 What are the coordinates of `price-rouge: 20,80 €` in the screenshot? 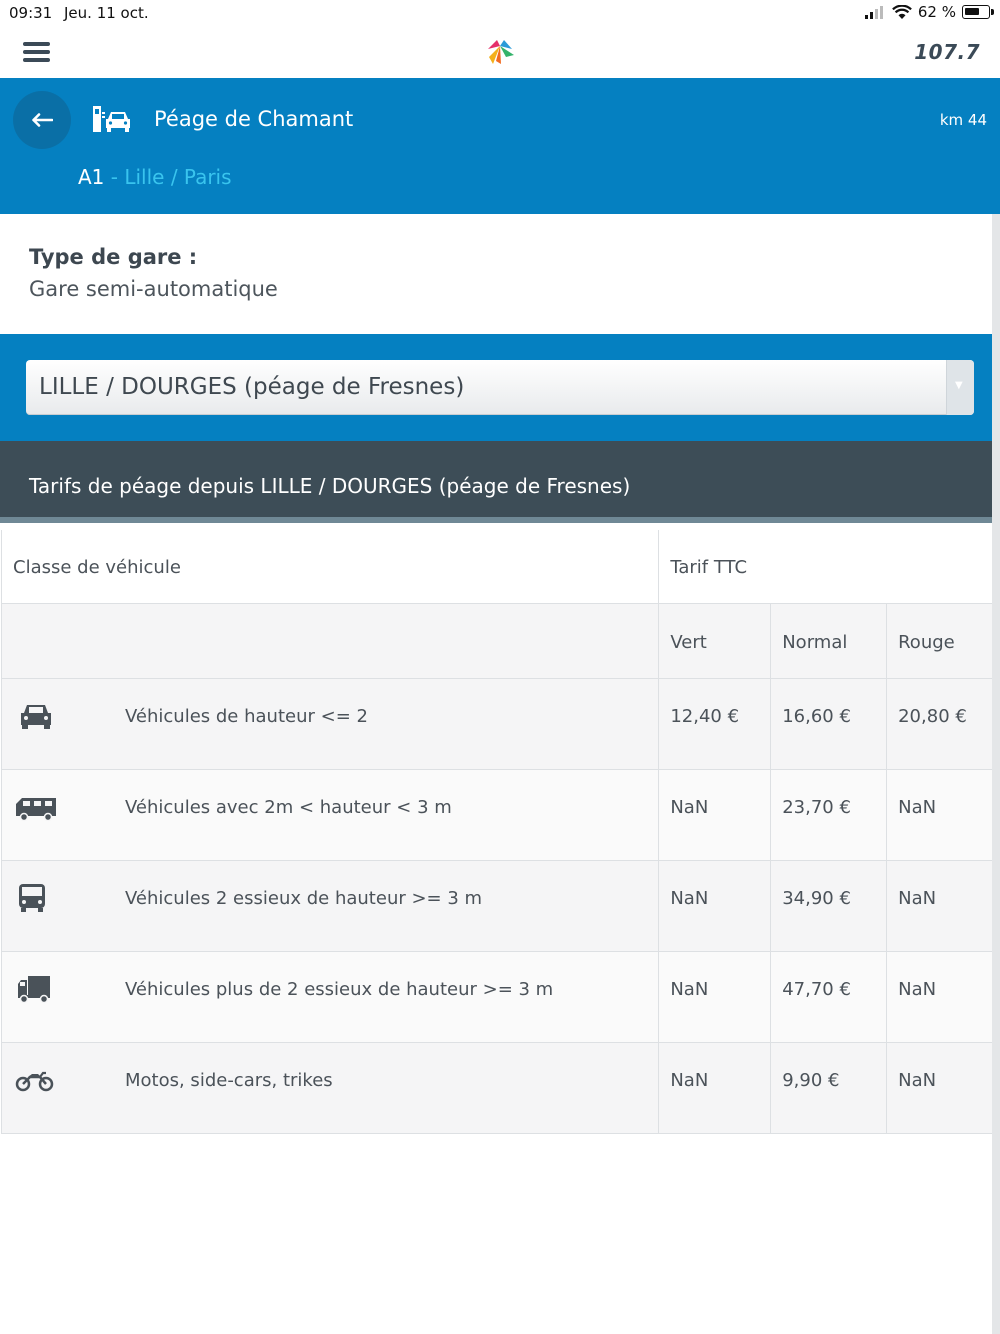 It's located at (932, 716).